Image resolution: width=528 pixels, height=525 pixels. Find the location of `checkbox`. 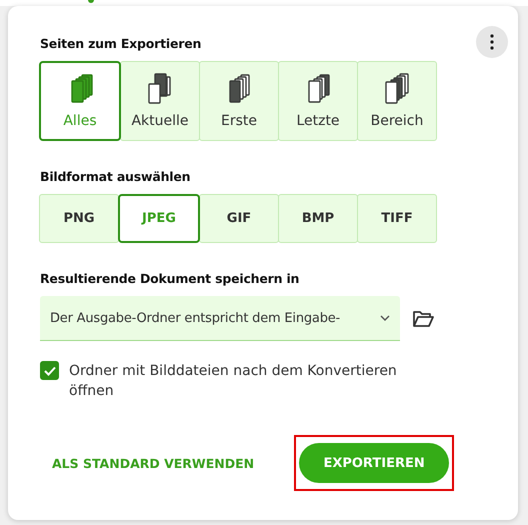

checkbox is located at coordinates (49, 370).